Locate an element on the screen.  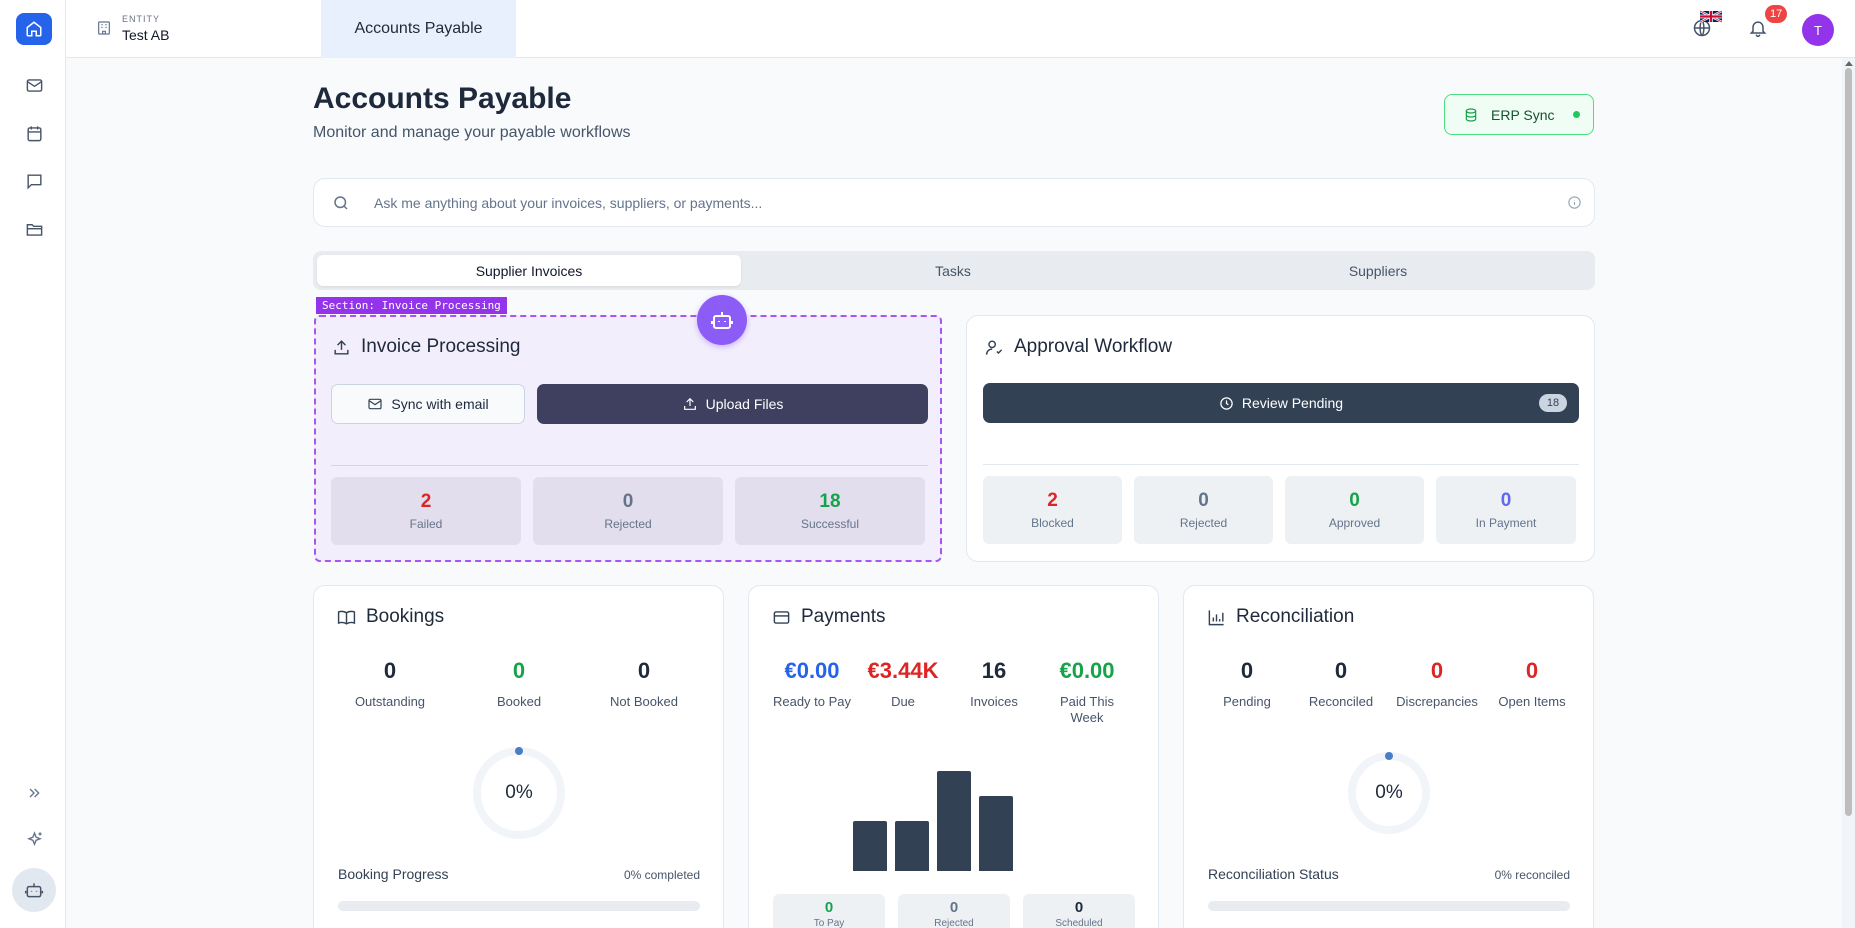
mail-sync-icon is located at coordinates (375, 404).